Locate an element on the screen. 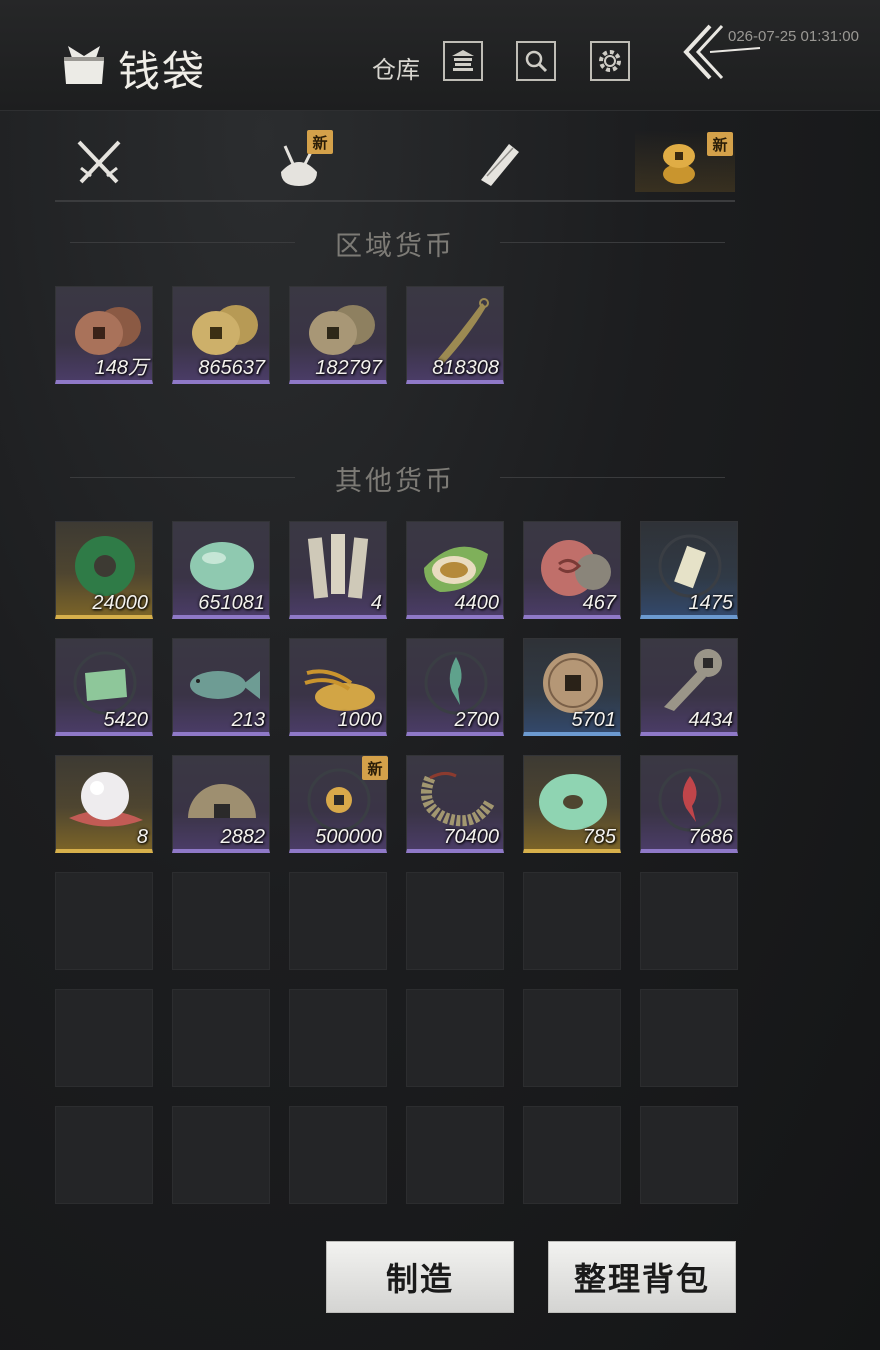 This screenshot has width=880, height=1350. currency-slot: 4400 is located at coordinates (455, 570).